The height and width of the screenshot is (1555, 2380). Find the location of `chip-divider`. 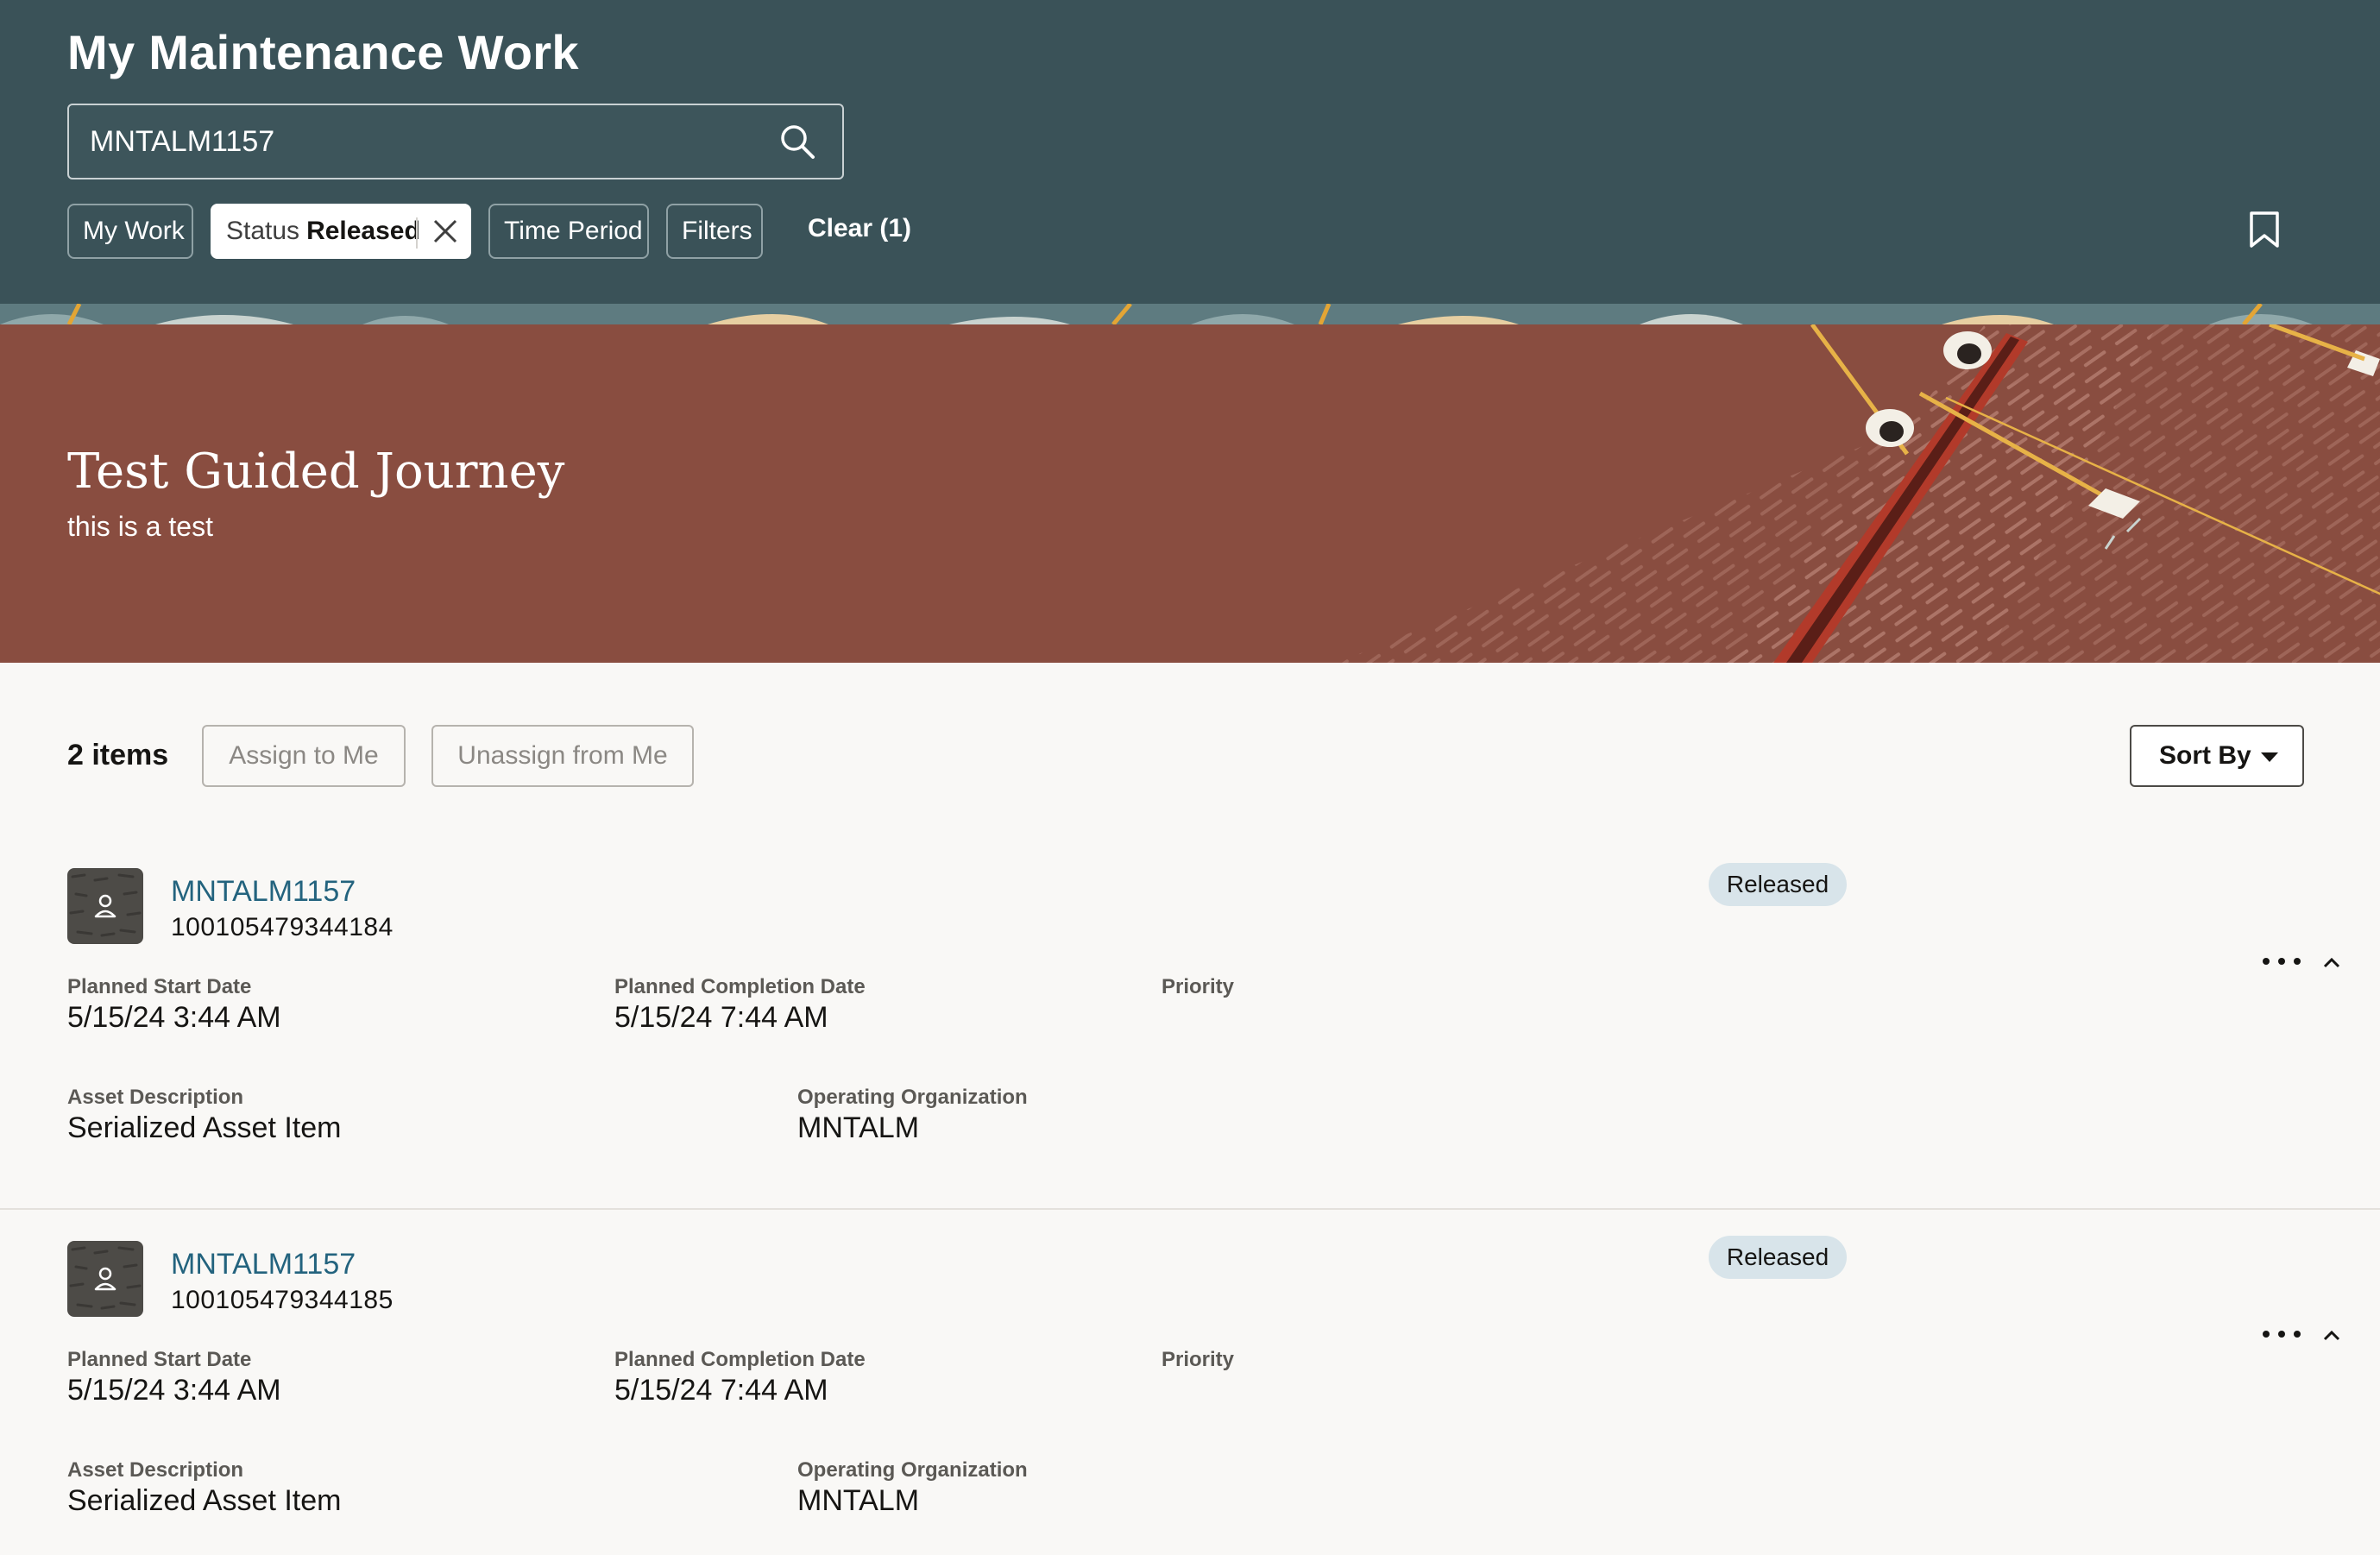

chip-divider is located at coordinates (417, 233).